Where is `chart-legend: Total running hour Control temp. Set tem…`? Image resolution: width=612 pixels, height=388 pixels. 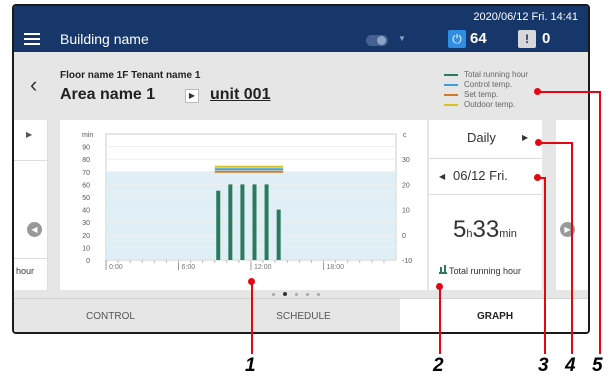 chart-legend: Total running hour Control temp. Set tem… is located at coordinates (486, 90).